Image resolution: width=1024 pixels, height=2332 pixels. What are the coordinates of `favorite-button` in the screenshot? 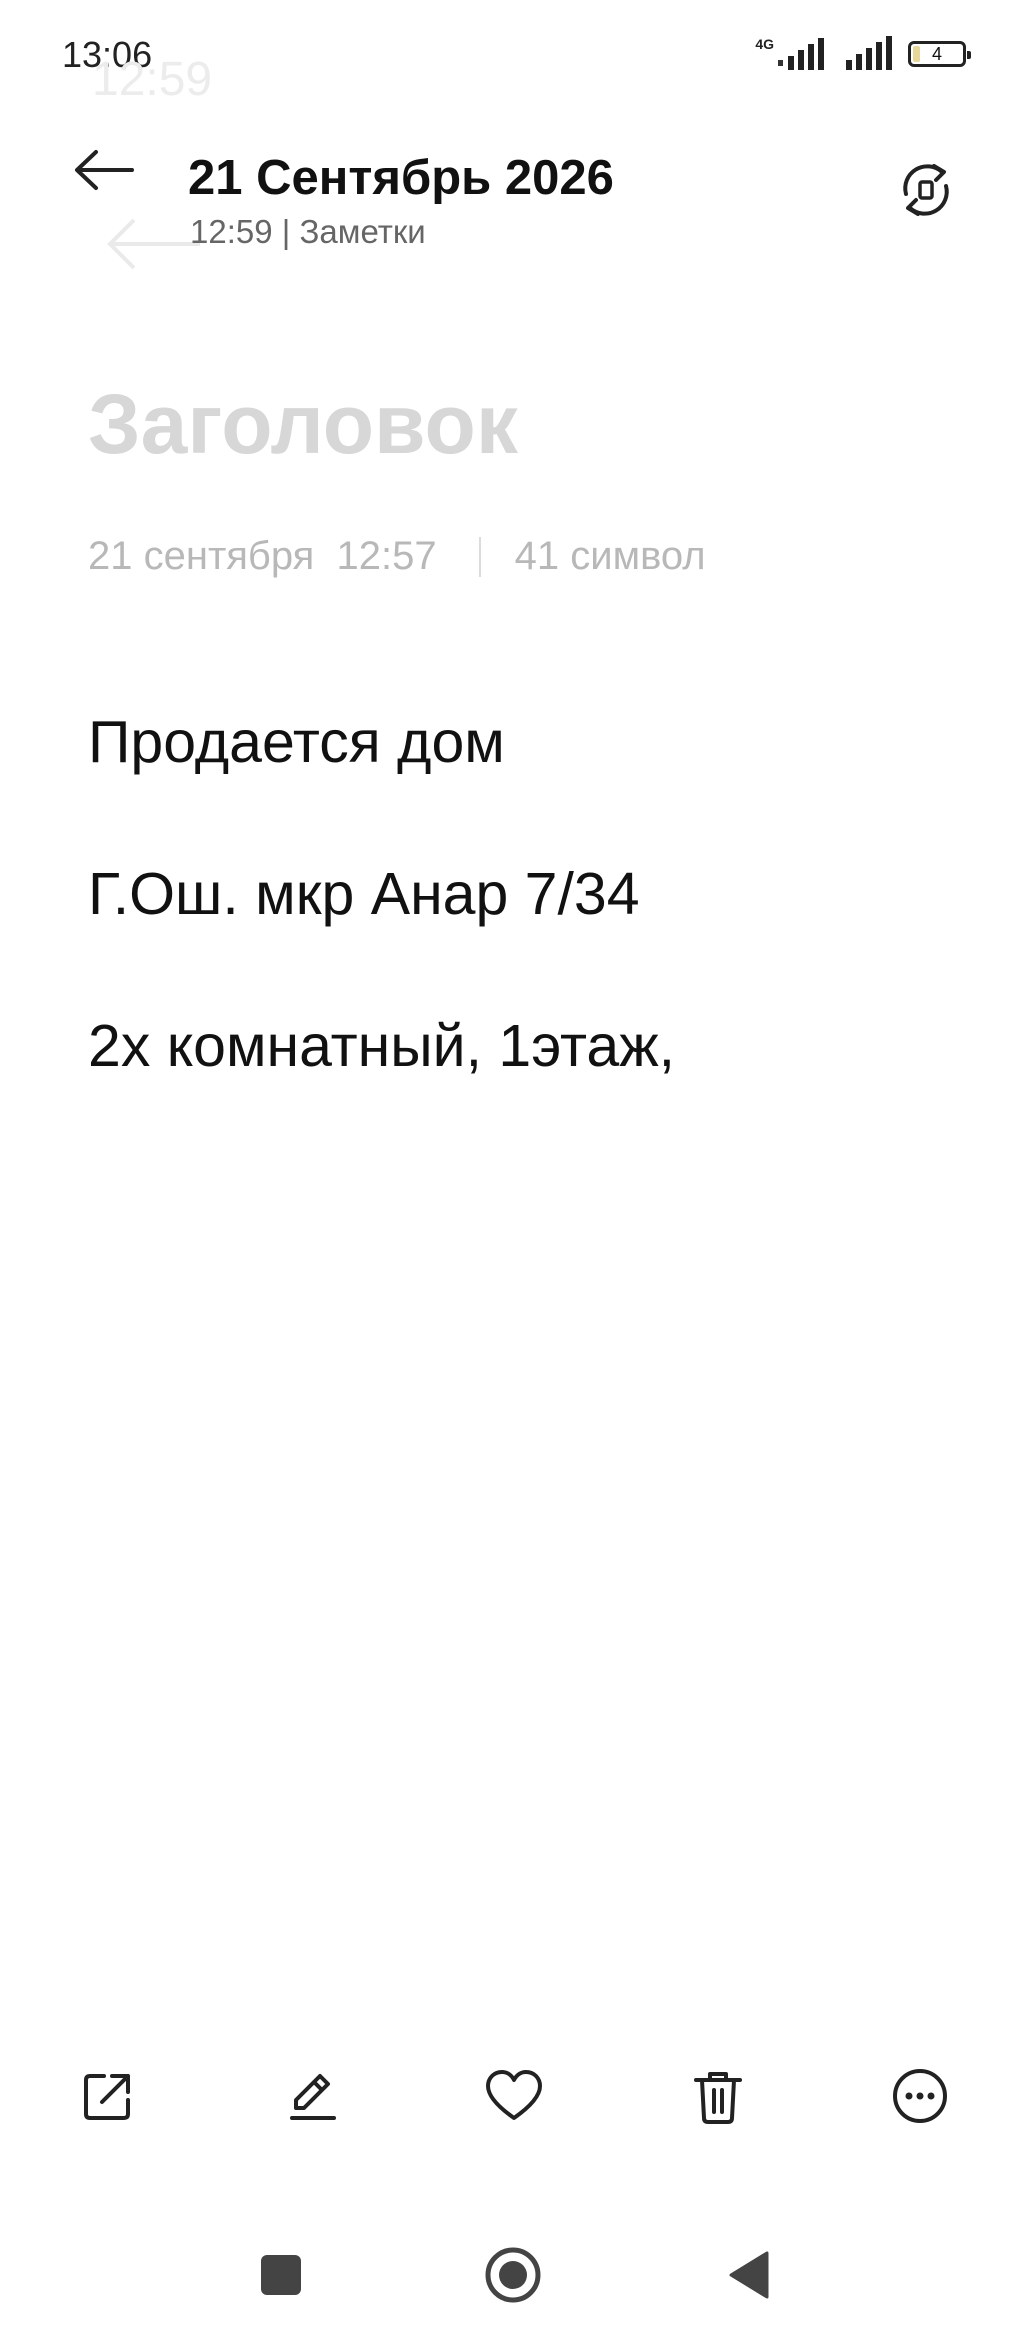 It's located at (514, 2096).